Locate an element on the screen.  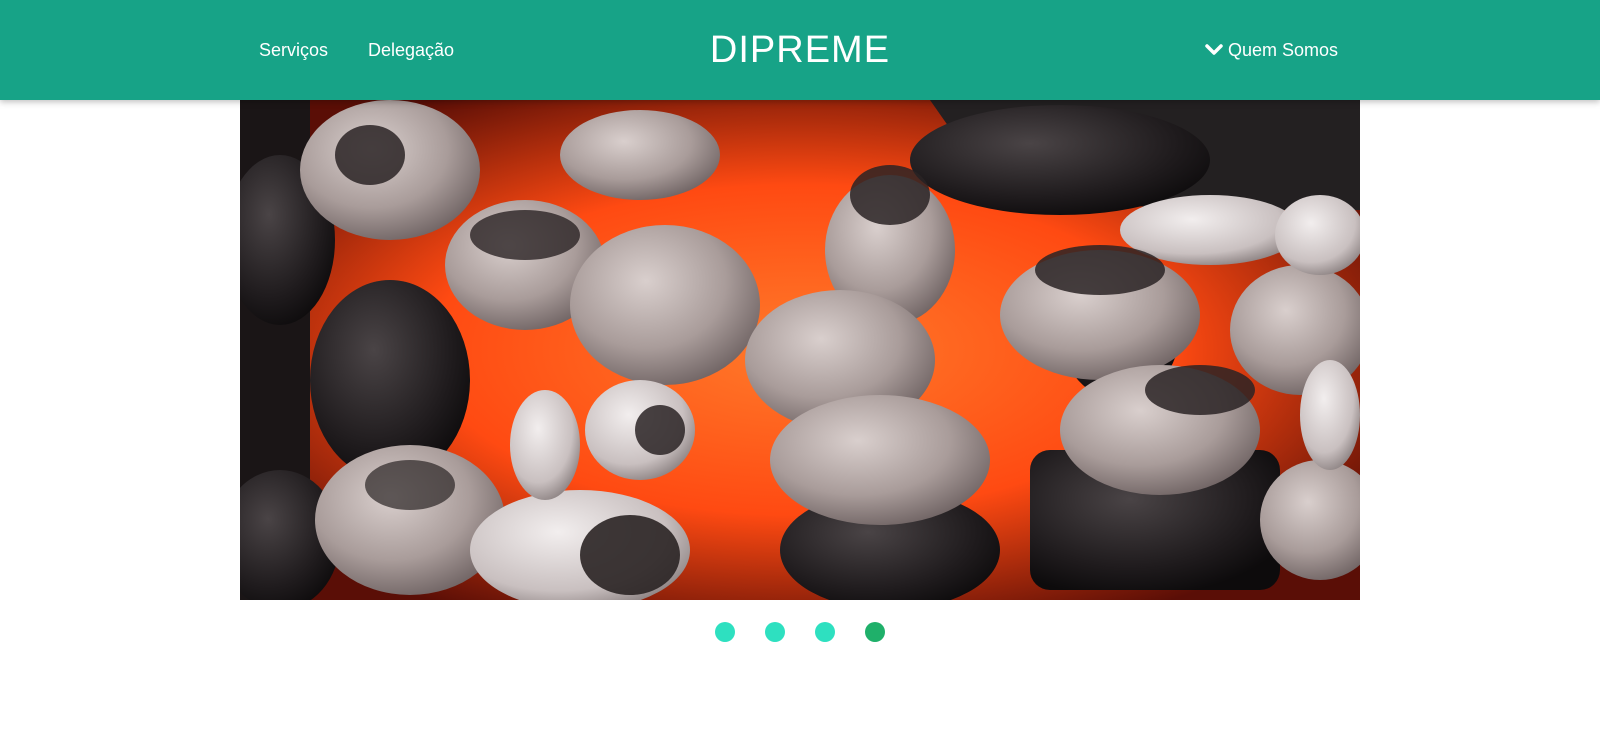
nav-link-servicos: Serviços is located at coordinates (293, 50).